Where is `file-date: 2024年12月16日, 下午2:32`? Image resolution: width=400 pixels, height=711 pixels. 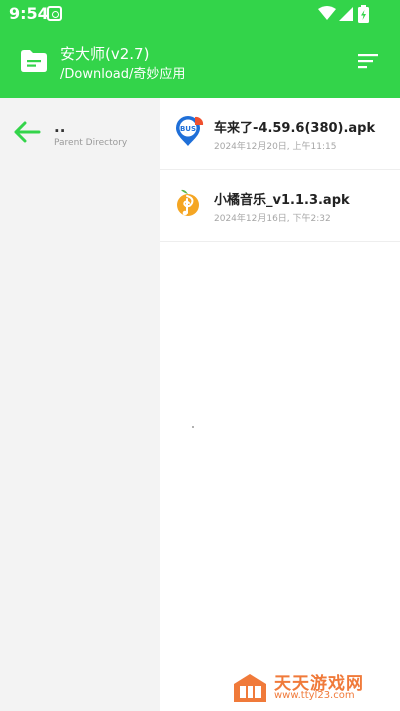 file-date: 2024年12月16日, 下午2:32 is located at coordinates (272, 219).